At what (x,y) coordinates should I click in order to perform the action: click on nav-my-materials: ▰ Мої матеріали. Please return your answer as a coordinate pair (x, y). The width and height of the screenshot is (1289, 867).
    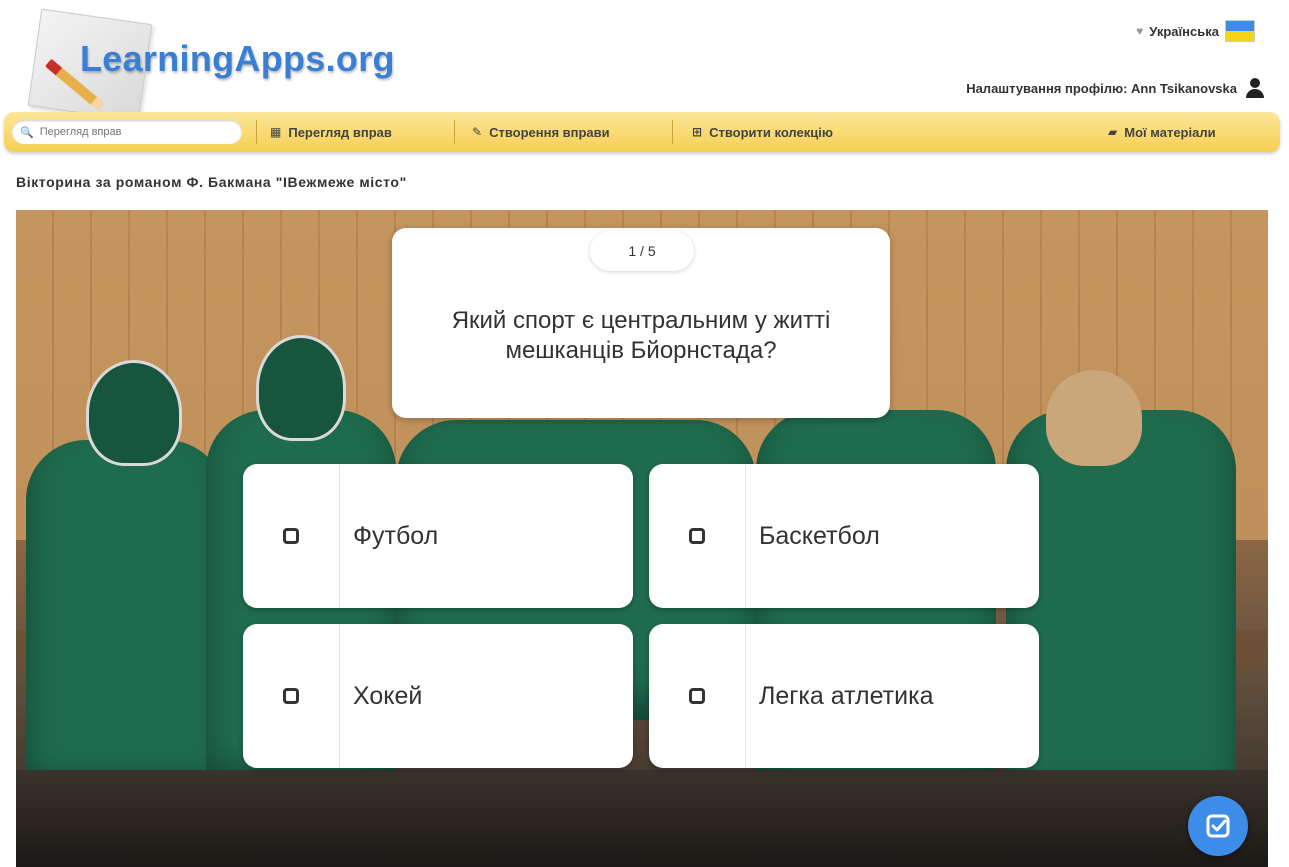
    Looking at the image, I should click on (1162, 132).